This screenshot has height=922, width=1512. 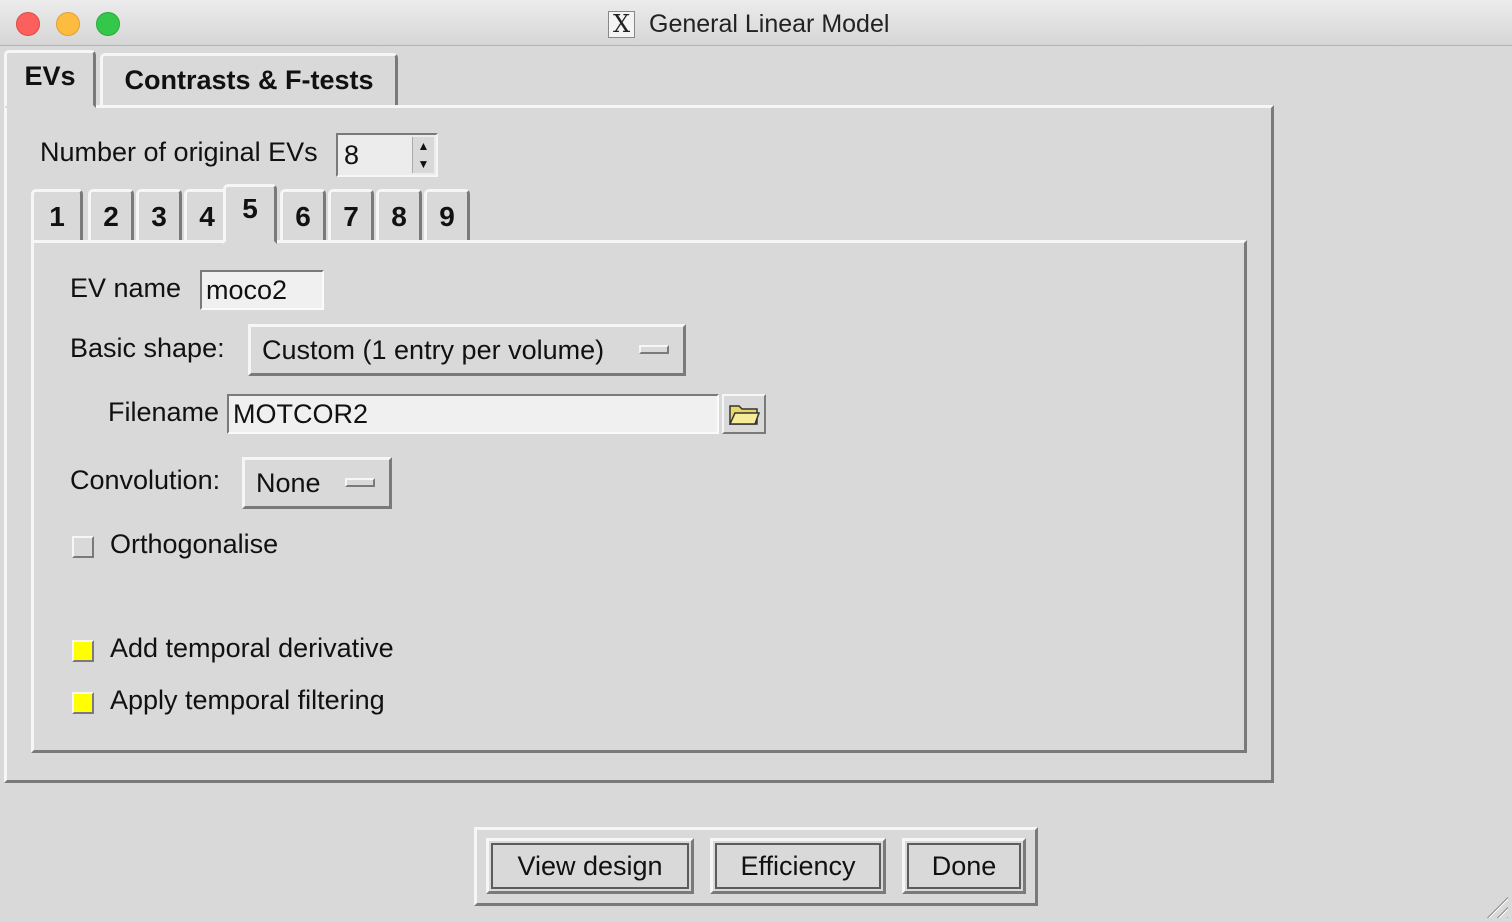 I want to click on temporal-derivative-checkbox, so click(x=83, y=651).